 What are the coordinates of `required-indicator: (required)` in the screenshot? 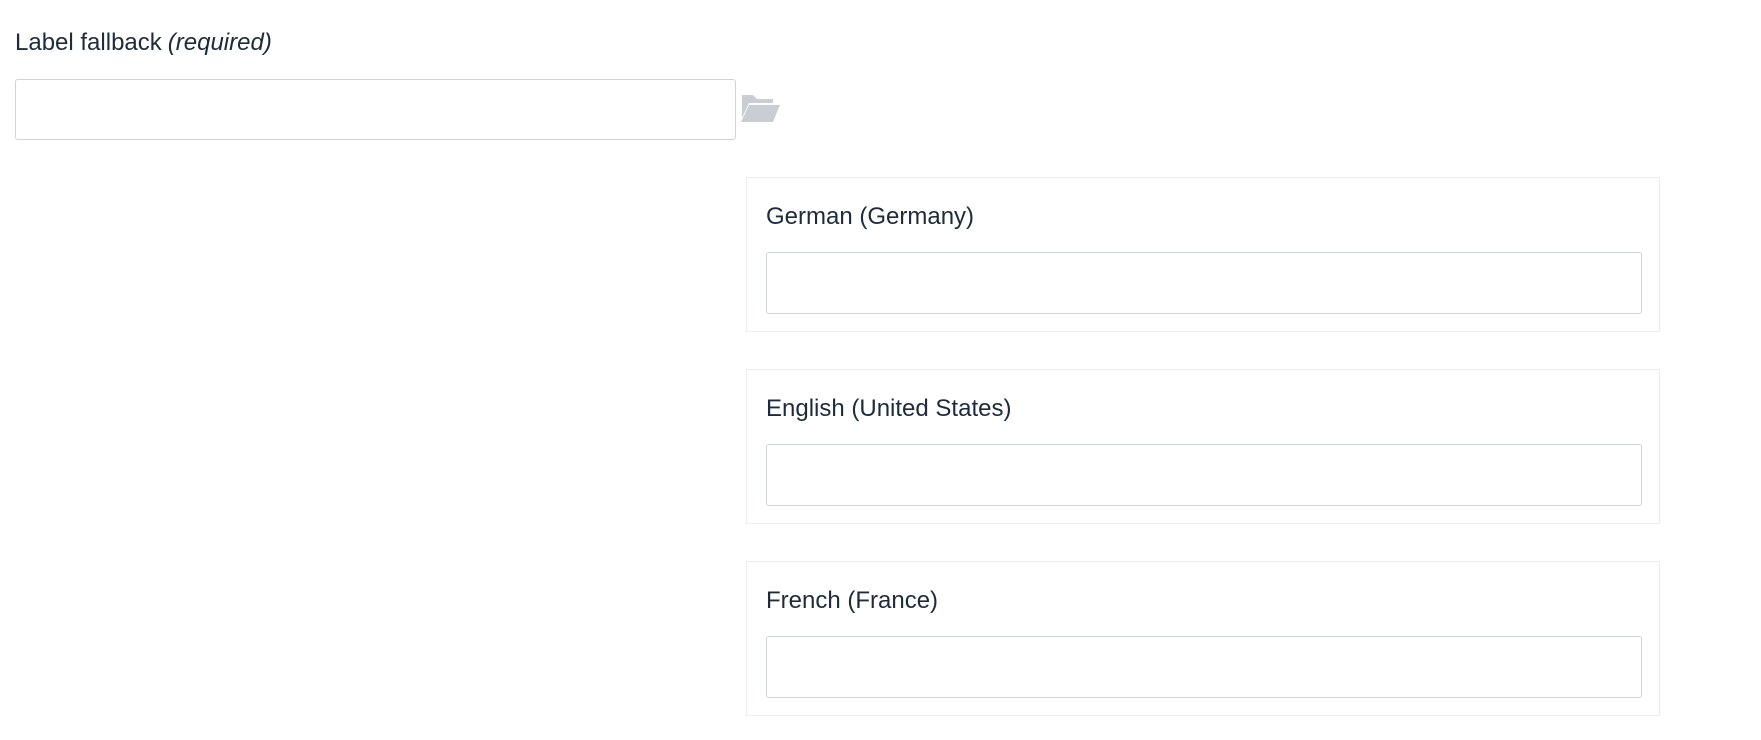 It's located at (219, 42).